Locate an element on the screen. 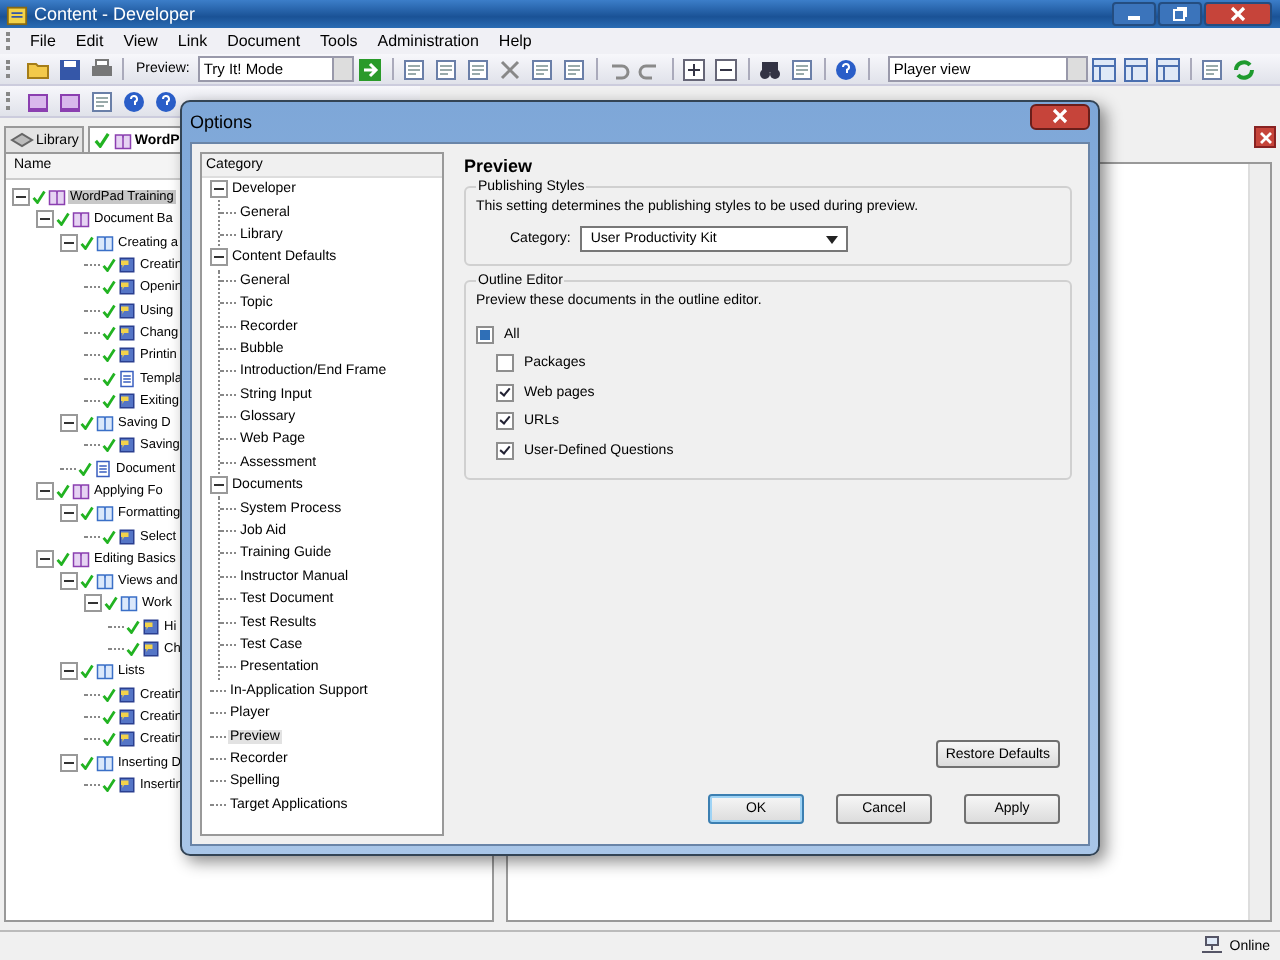  dialog-title: Options is located at coordinates (221, 122).